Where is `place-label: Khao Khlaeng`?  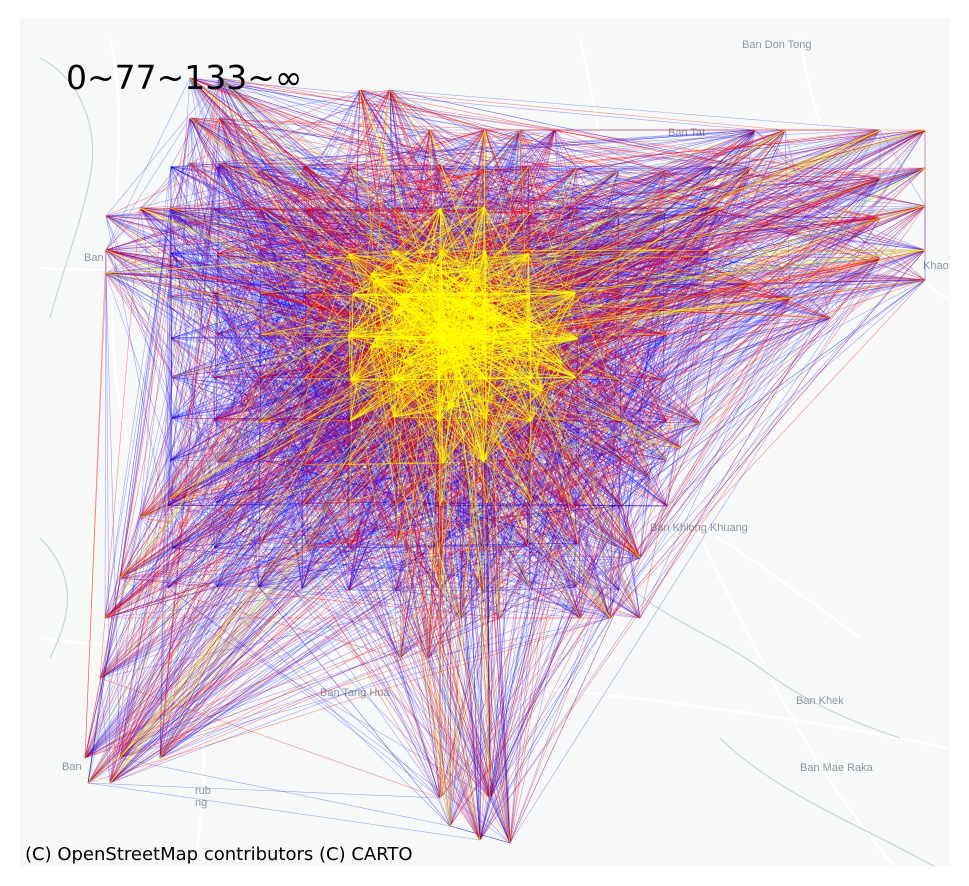 place-label: Khao Khlaeng is located at coordinates (936, 266).